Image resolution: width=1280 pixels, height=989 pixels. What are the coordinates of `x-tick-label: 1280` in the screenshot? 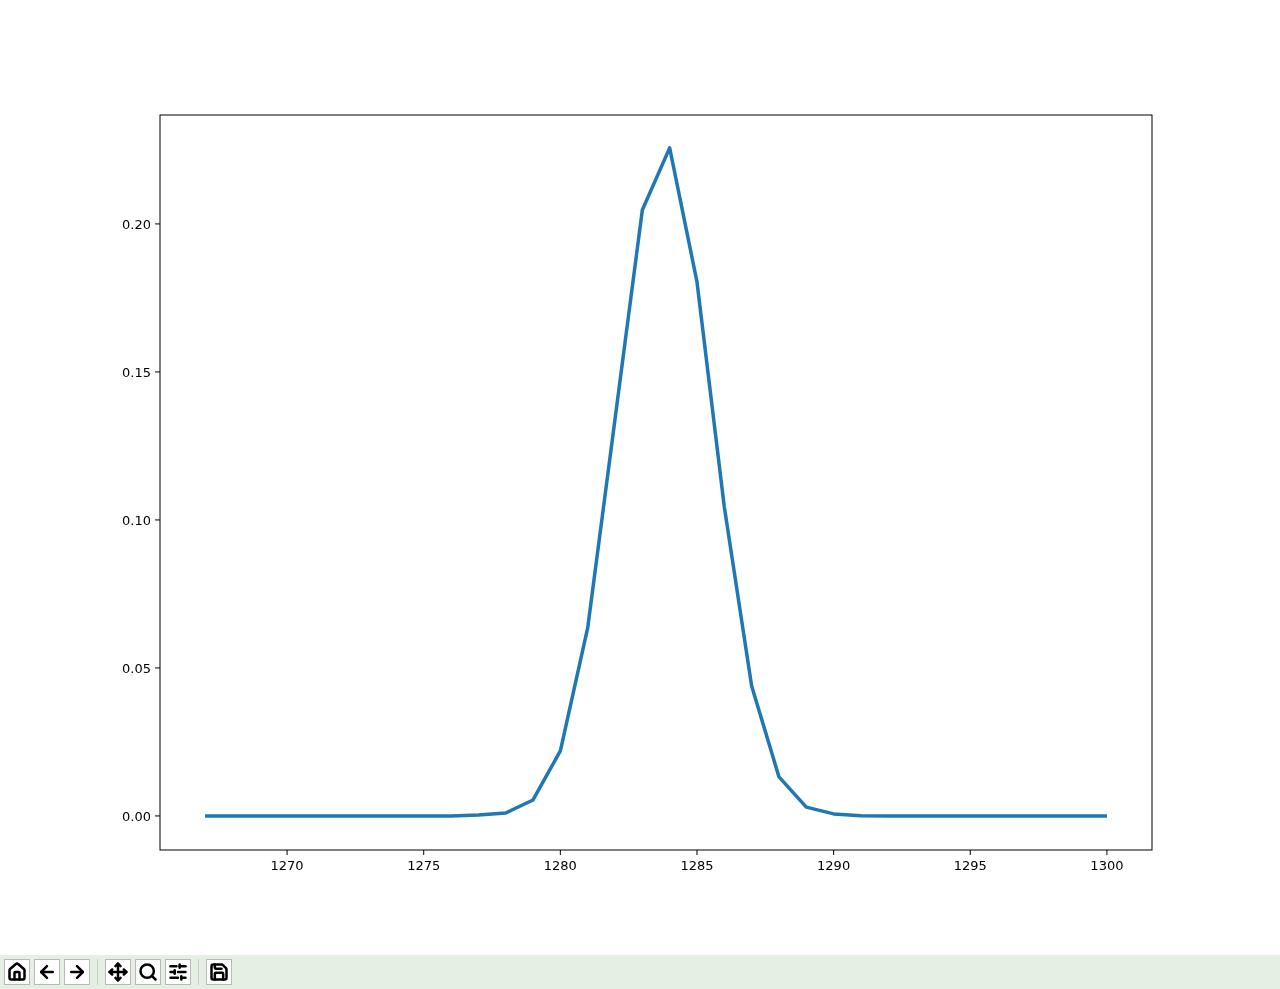 It's located at (560, 865).